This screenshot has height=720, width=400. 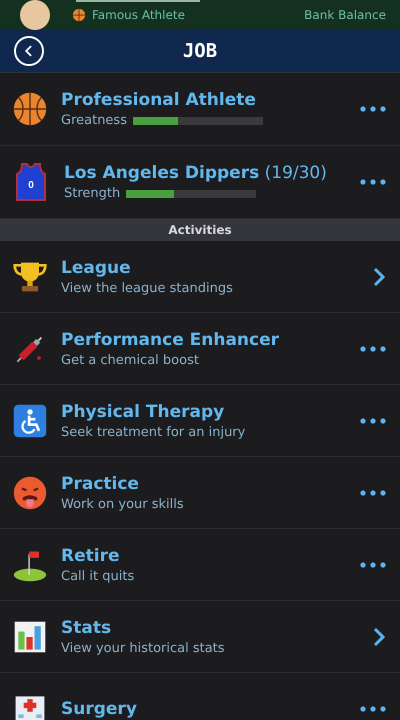 I want to click on activity-title: Stats, so click(x=86, y=628).